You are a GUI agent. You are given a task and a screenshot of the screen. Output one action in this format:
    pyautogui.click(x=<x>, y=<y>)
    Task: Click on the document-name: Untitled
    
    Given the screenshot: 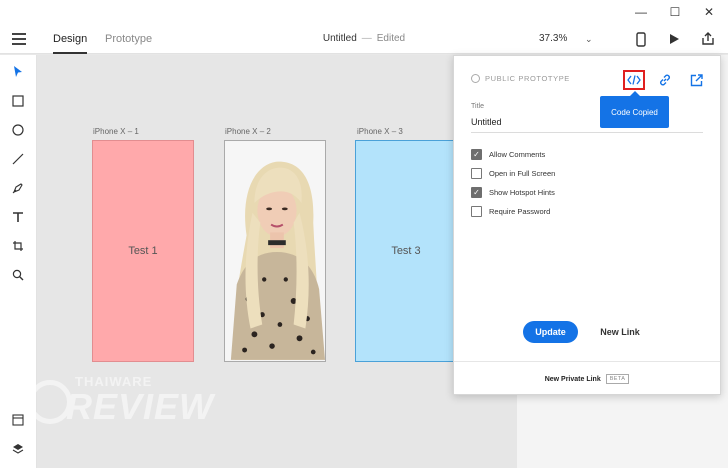 What is the action you would take?
    pyautogui.click(x=339, y=38)
    